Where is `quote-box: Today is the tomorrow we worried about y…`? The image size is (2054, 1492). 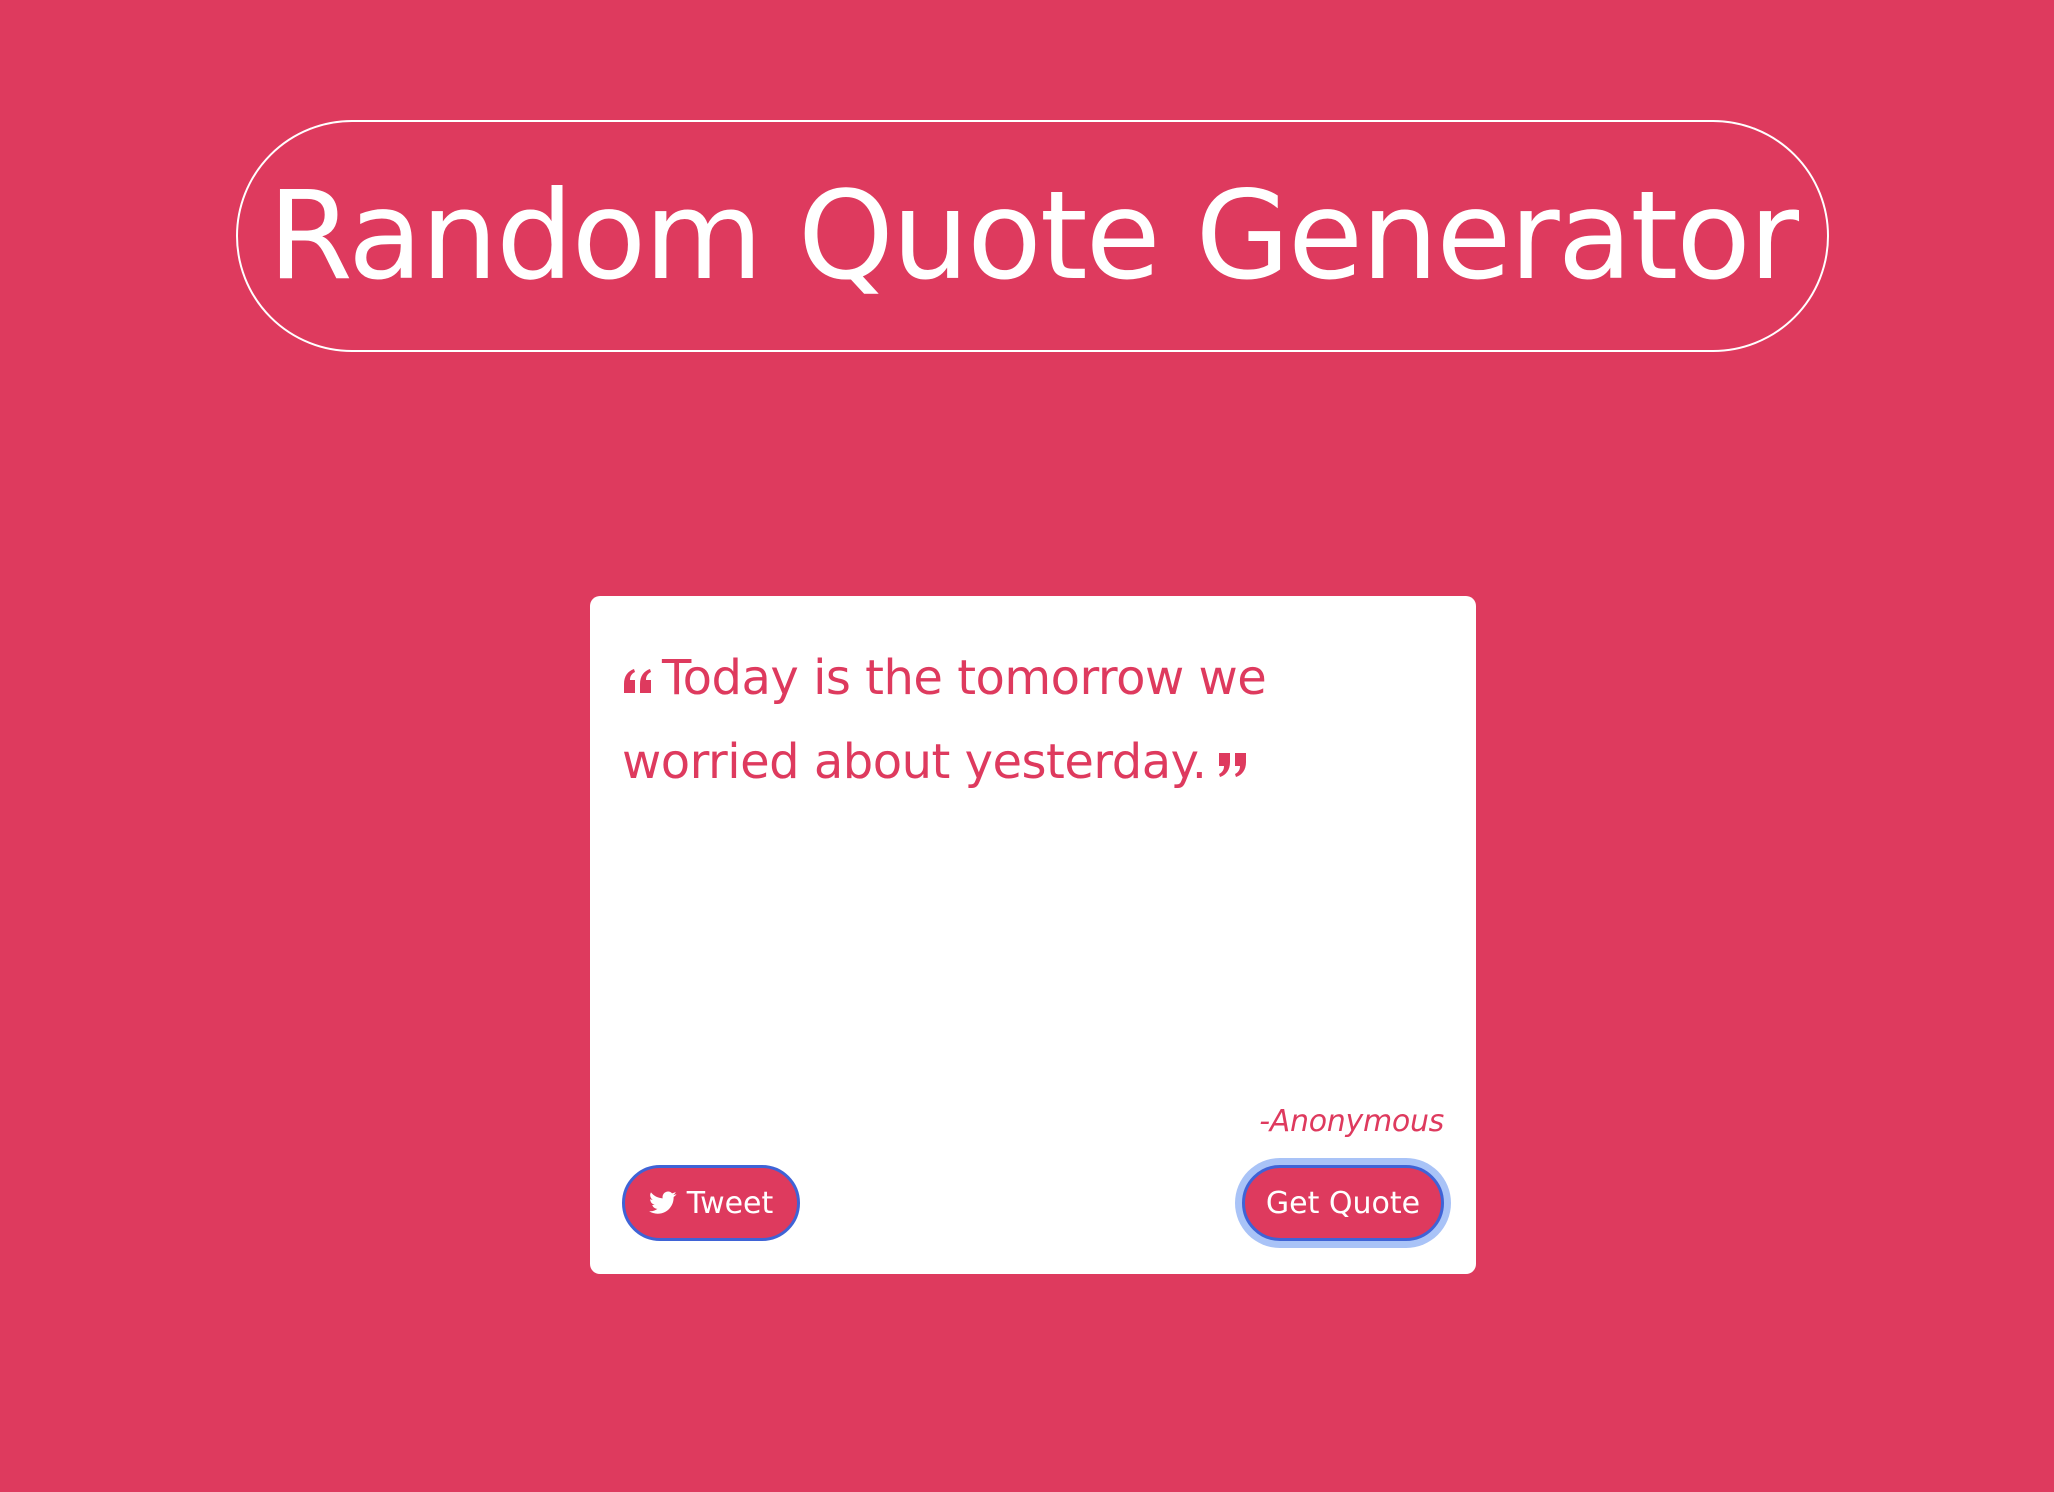
quote-box: Today is the tomorrow we worried about y… is located at coordinates (972, 720).